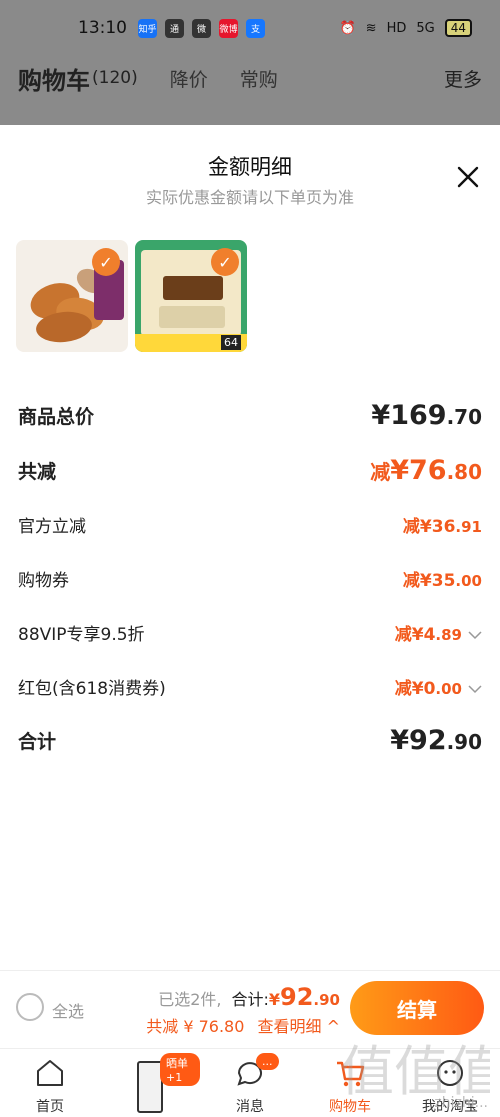 This screenshot has width=500, height=1117. I want to click on tab-home: 首页, so click(50, 1083).